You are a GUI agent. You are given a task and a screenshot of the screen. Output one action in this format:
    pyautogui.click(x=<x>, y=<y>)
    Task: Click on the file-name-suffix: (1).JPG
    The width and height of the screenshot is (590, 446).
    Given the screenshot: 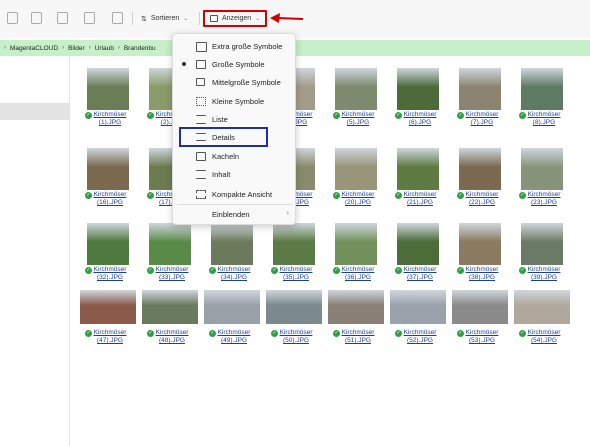 What is the action you would take?
    pyautogui.click(x=110, y=122)
    